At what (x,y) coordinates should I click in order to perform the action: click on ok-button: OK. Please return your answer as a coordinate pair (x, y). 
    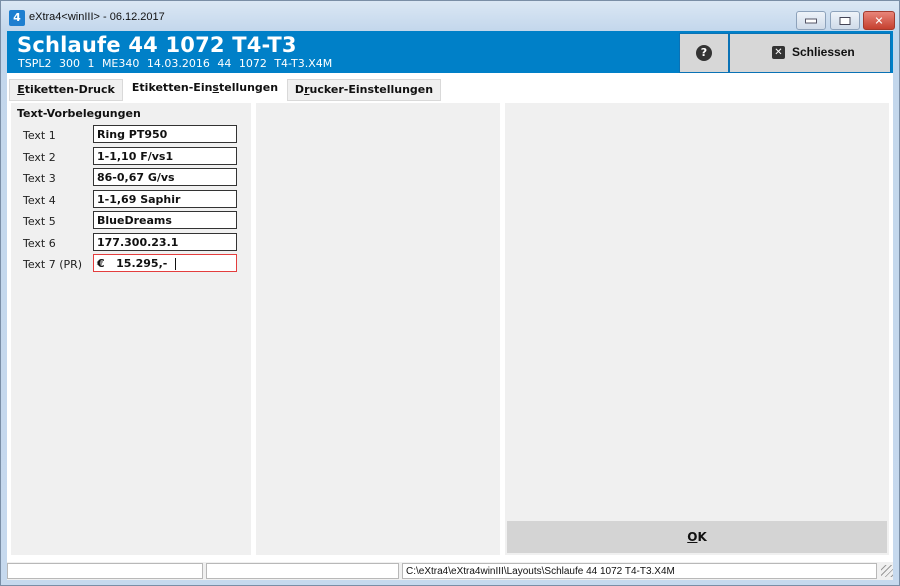
    Looking at the image, I should click on (697, 537).